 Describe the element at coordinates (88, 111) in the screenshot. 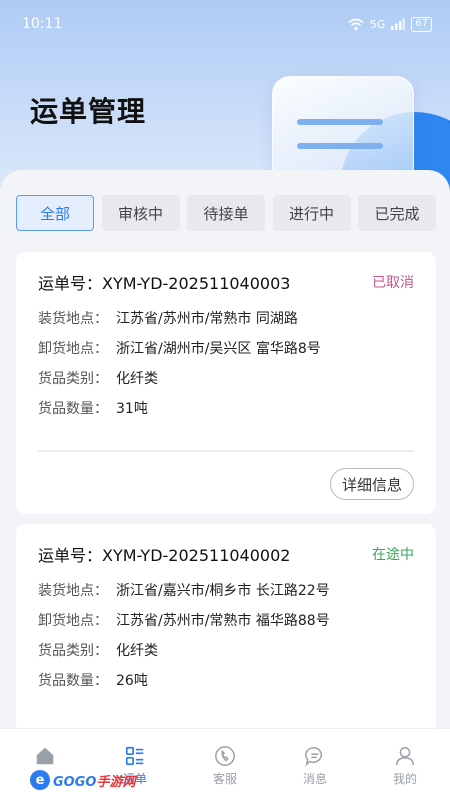

I see `page-title: 运单管理` at that location.